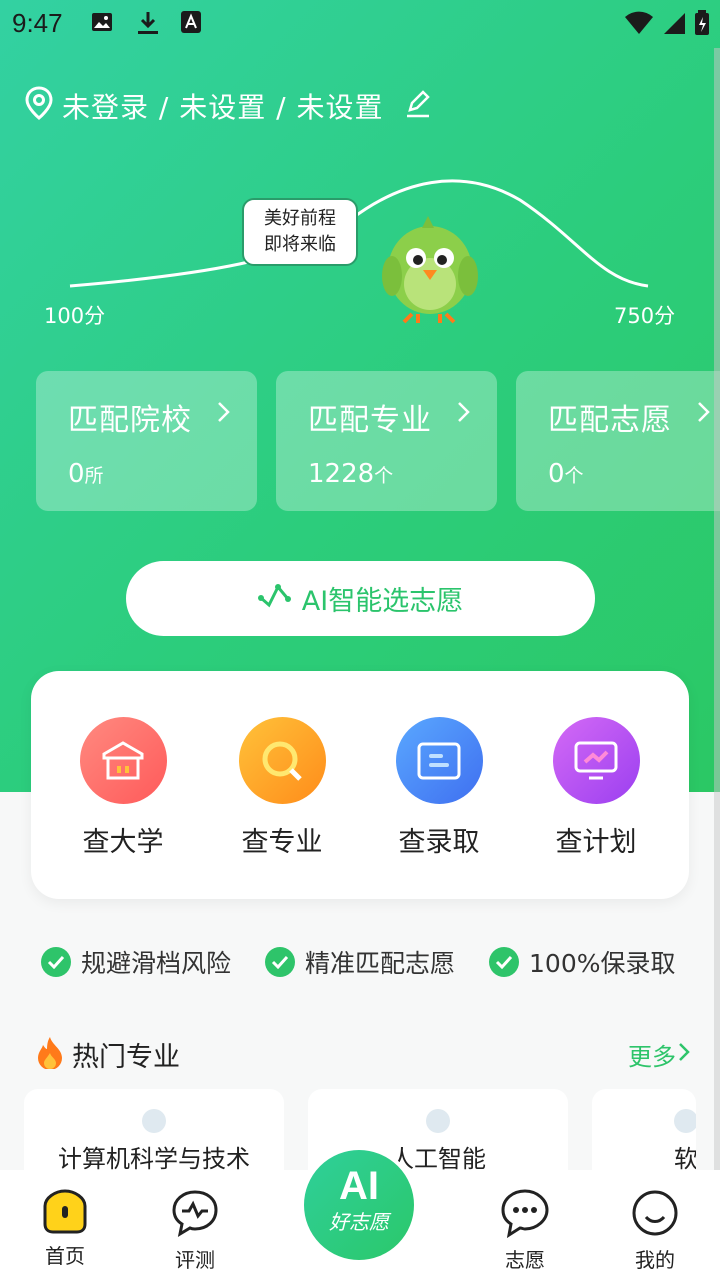  Describe the element at coordinates (154, 1159) in the screenshot. I see `major-name: 计算机科学与技术` at that location.